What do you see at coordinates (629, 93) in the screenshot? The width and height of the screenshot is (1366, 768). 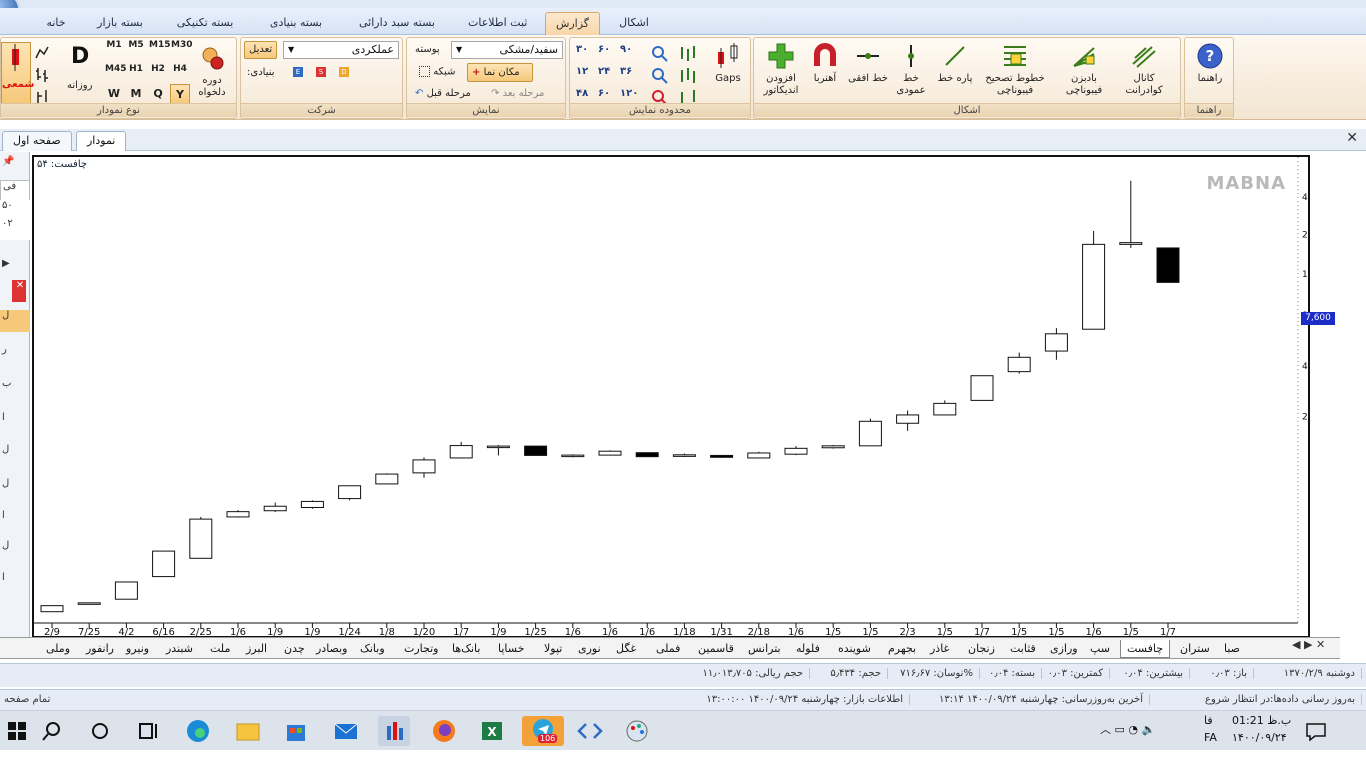 I see `range-120: ۱۲۰` at bounding box center [629, 93].